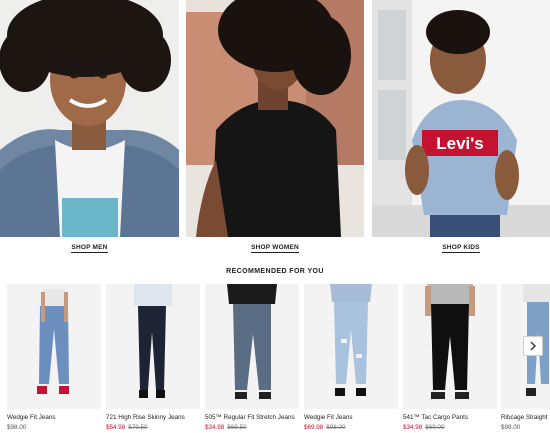 The width and height of the screenshot is (550, 433). What do you see at coordinates (116, 427) in the screenshot?
I see `sale-price: $54.98` at bounding box center [116, 427].